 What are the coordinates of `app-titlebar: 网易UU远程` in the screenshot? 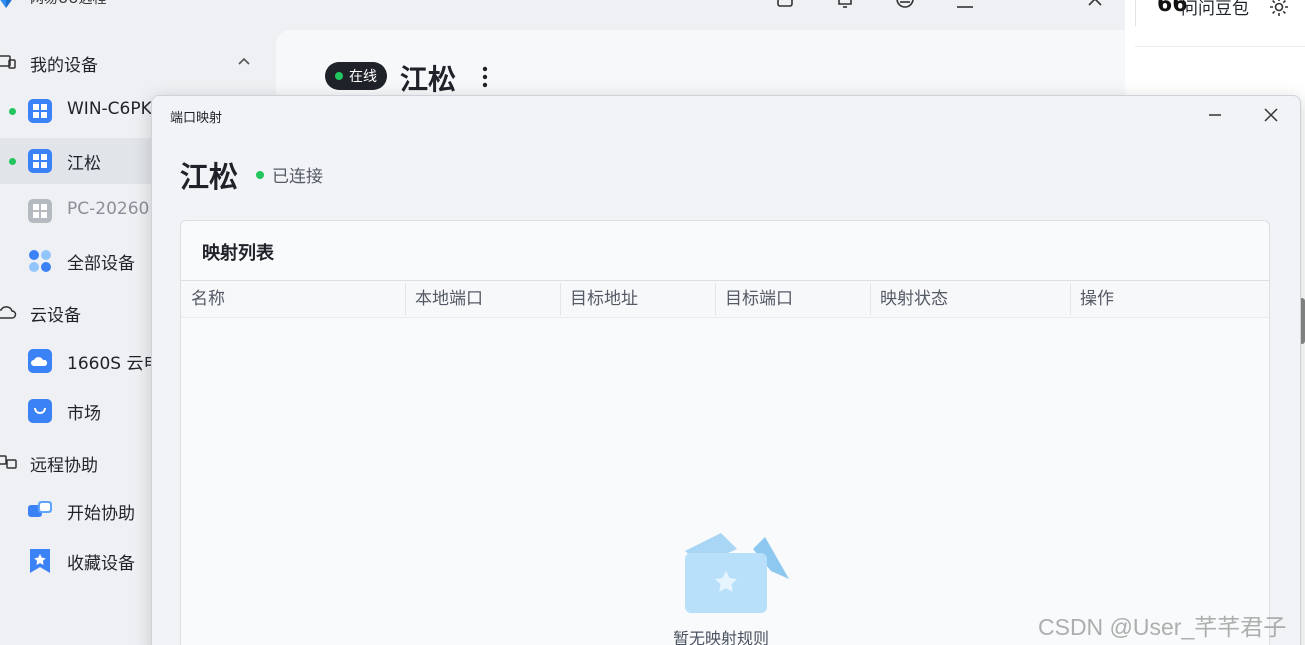 It's located at (562, 14).